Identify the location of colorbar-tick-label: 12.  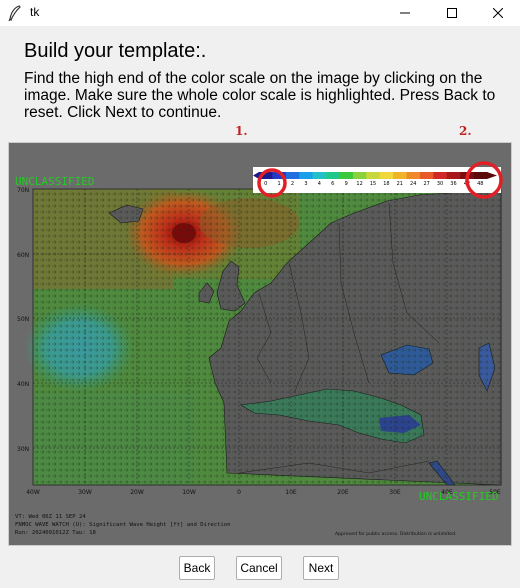
(359, 184).